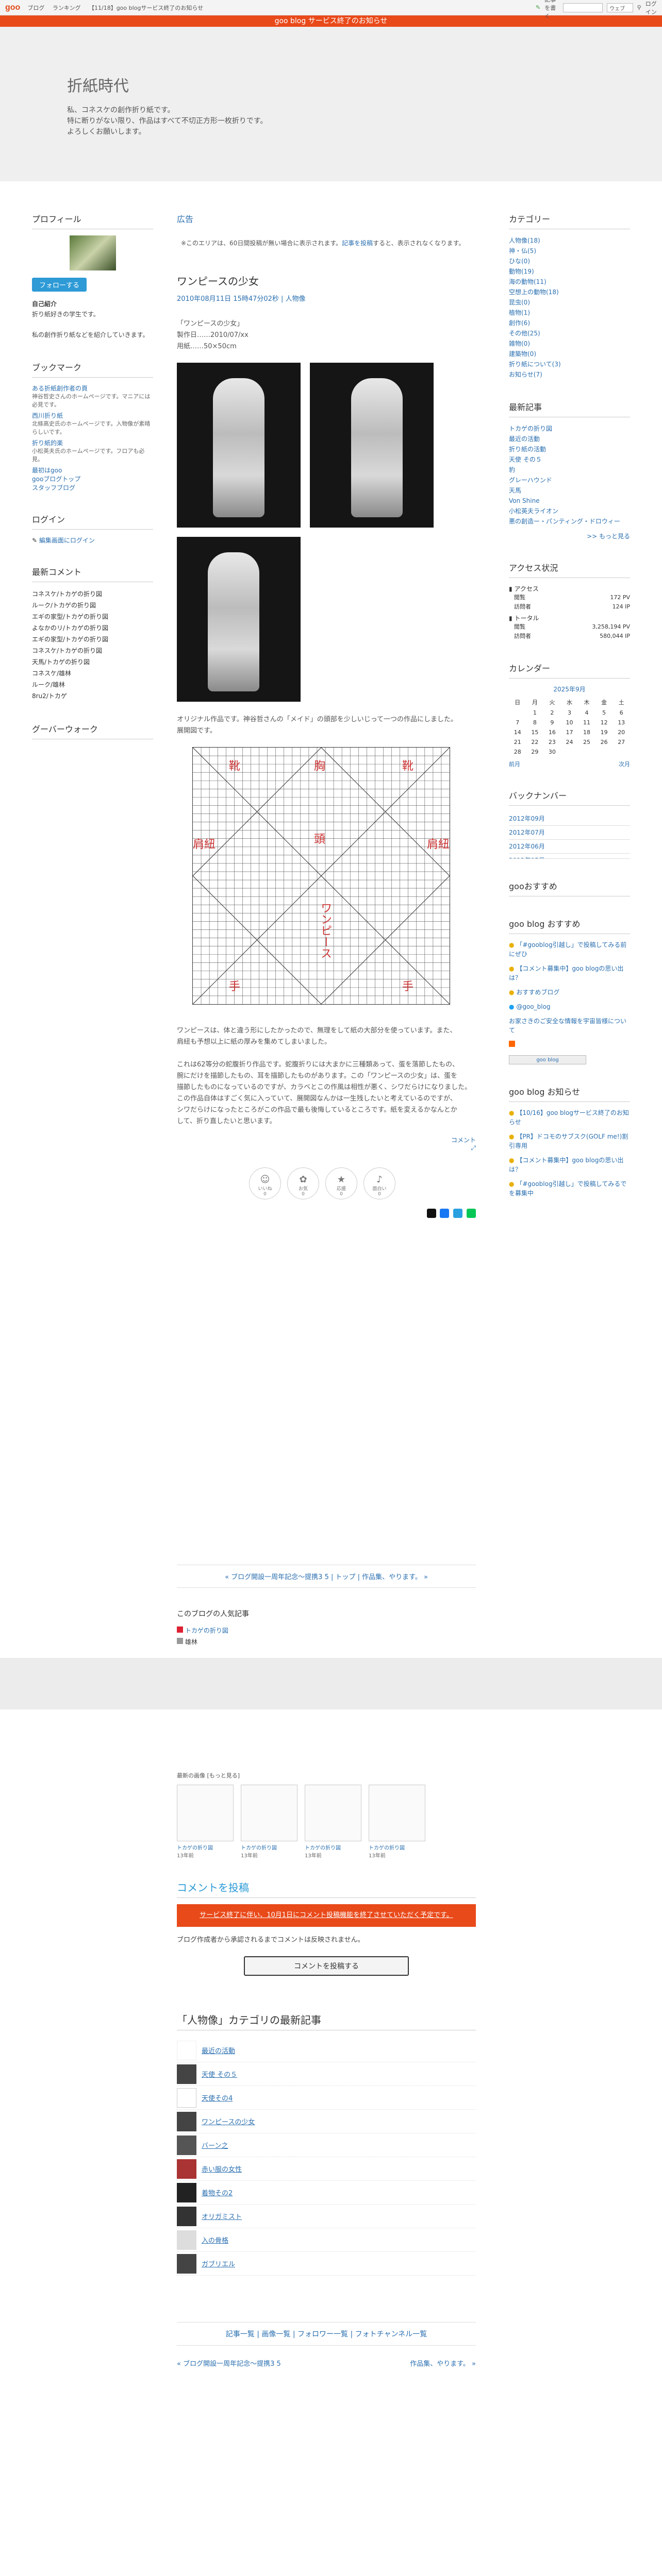  What do you see at coordinates (651, 8) in the screenshot?
I see `login-link: ログイン` at bounding box center [651, 8].